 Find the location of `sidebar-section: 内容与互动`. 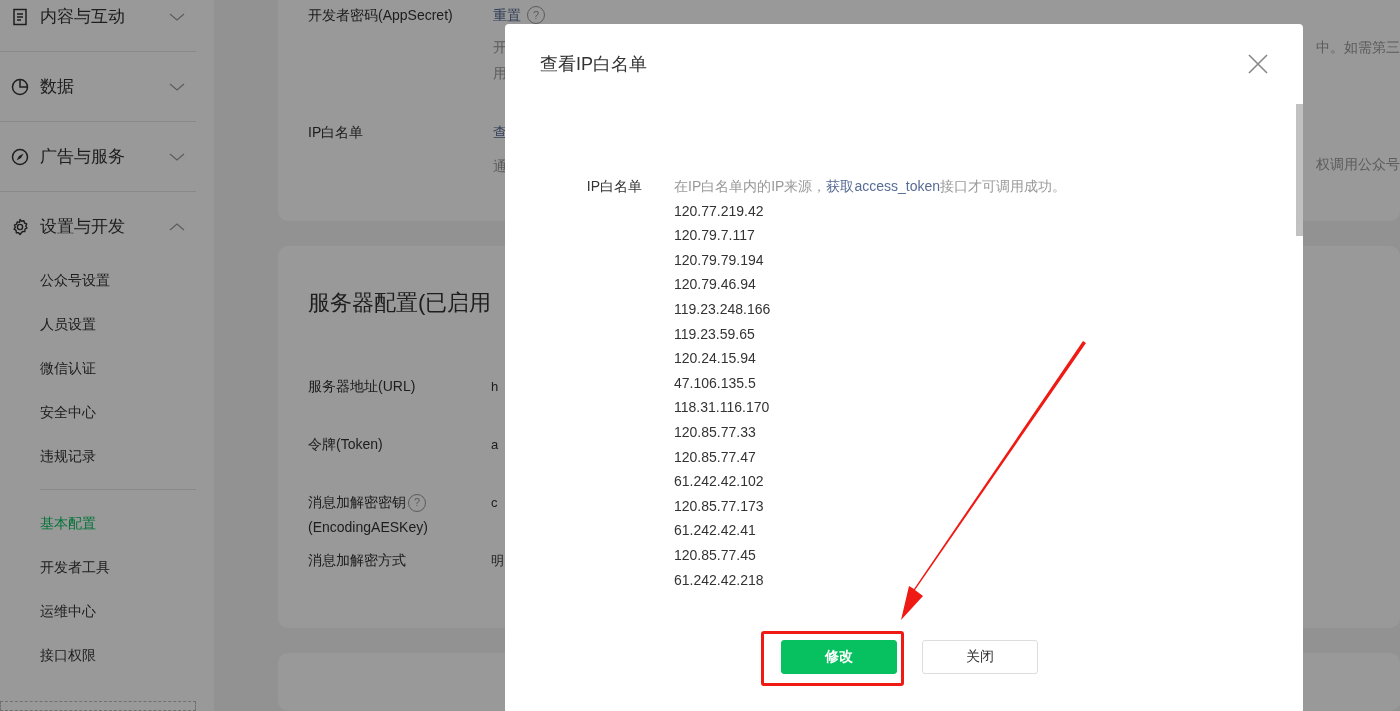

sidebar-section: 内容与互动 is located at coordinates (98, 25).